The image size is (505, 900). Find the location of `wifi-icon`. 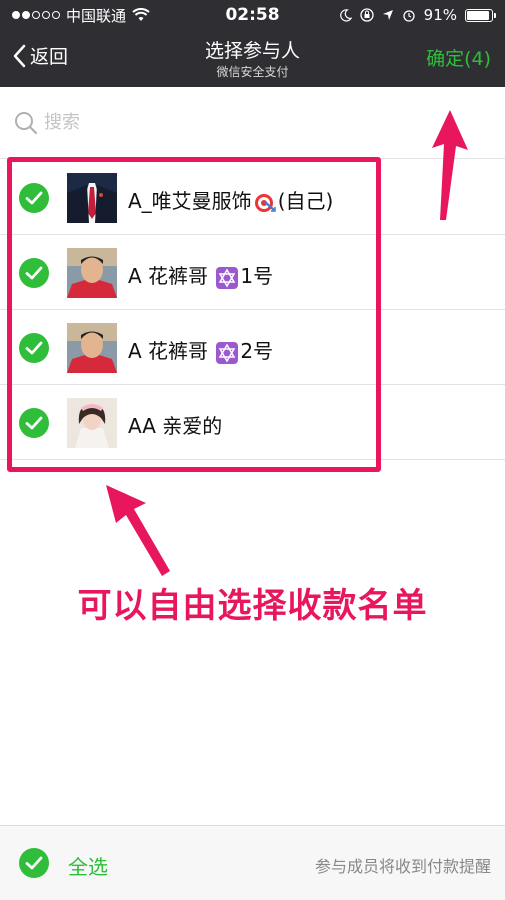

wifi-icon is located at coordinates (141, 14).